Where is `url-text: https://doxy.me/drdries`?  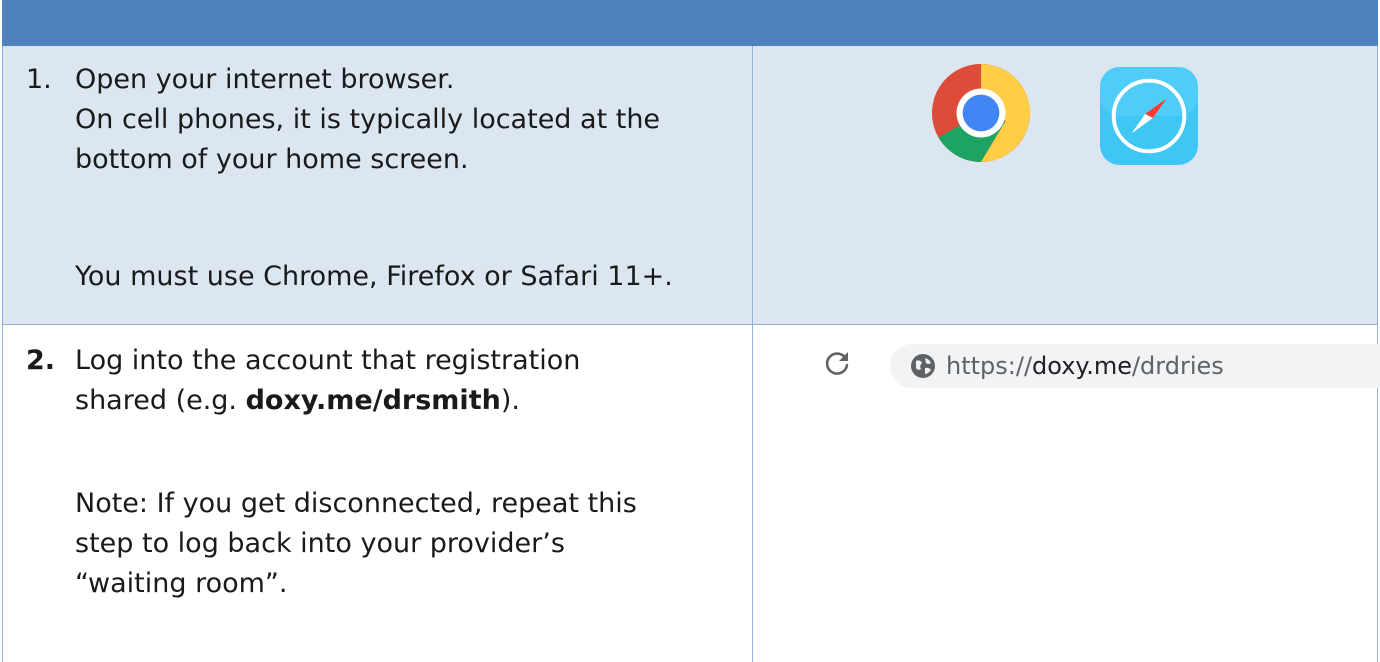
url-text: https://doxy.me/drdries is located at coordinates (1085, 366).